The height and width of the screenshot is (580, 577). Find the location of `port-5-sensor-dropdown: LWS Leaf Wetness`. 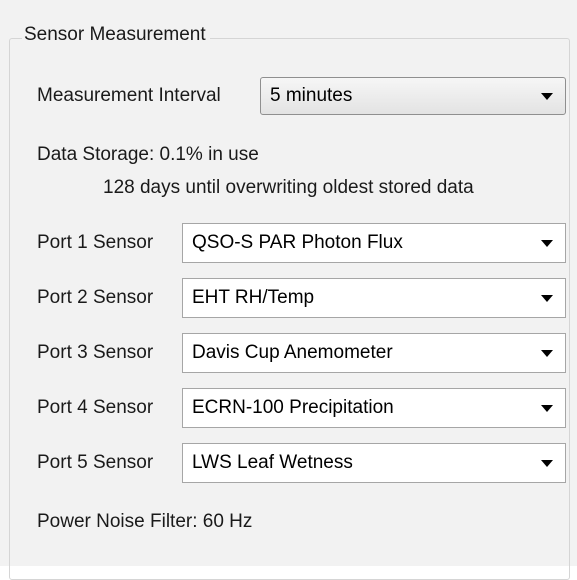

port-5-sensor-dropdown: LWS Leaf Wetness is located at coordinates (374, 463).